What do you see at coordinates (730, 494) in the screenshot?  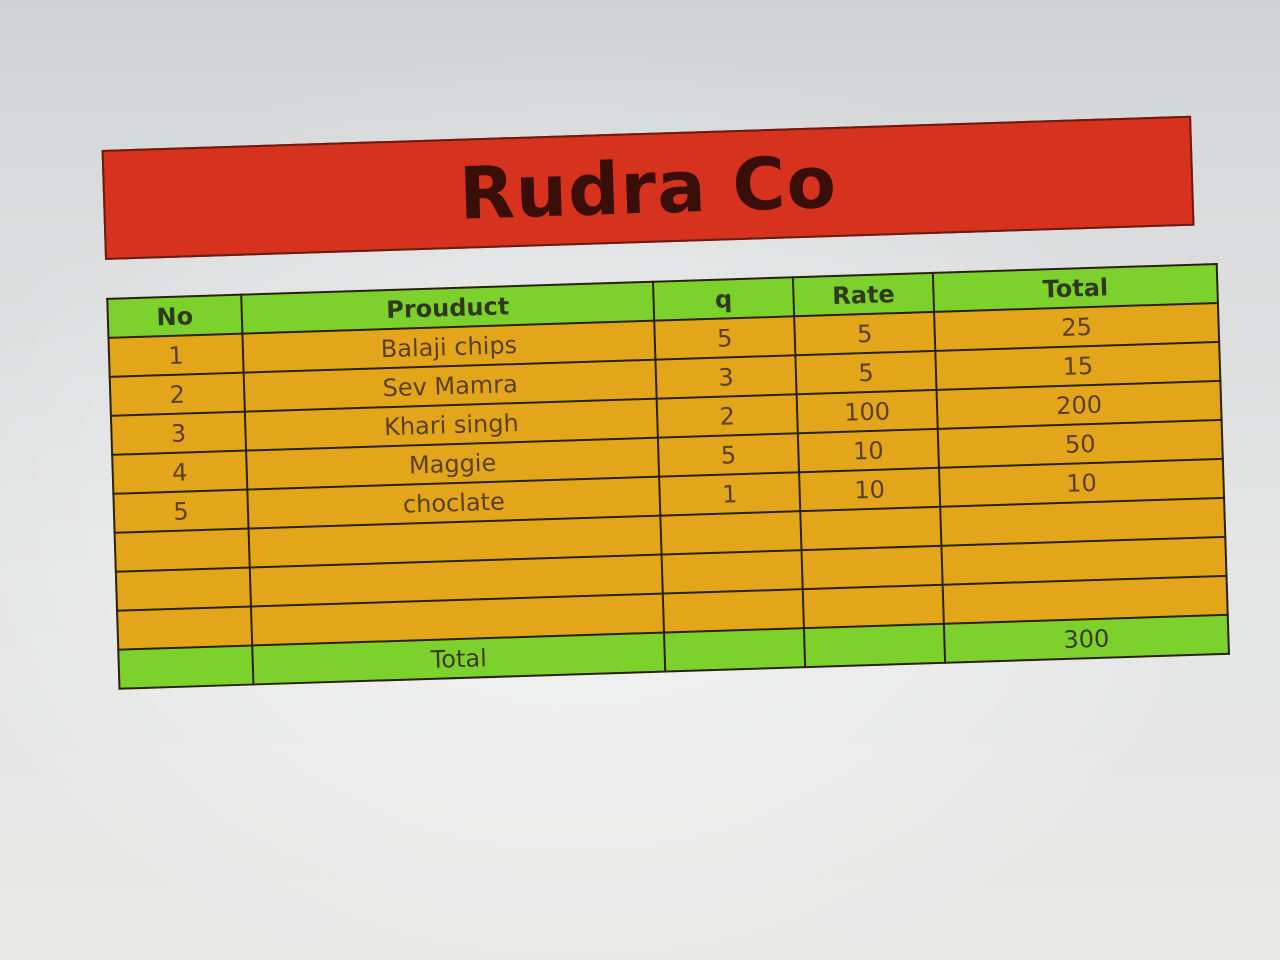 I see `cell-q: 1` at bounding box center [730, 494].